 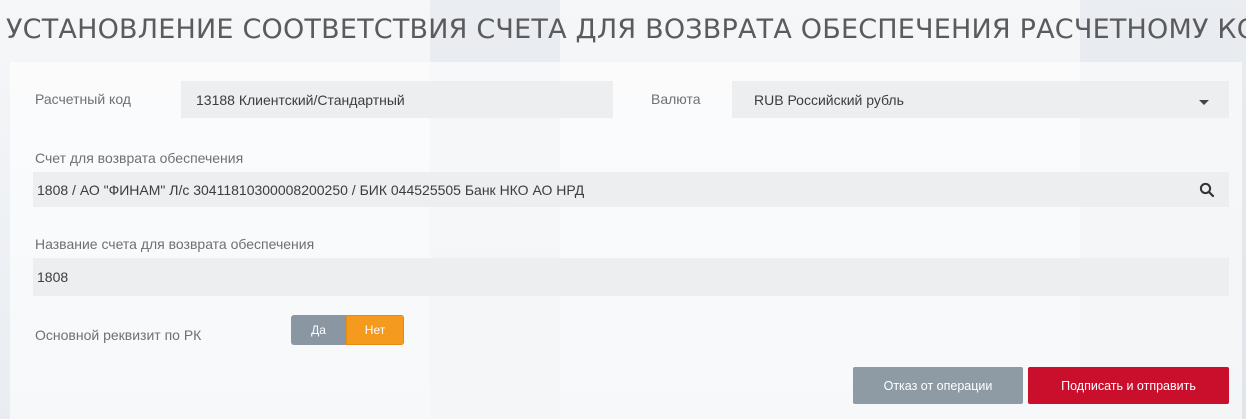 What do you see at coordinates (83, 99) in the screenshot?
I see `settlement-code-label: Расчетный код` at bounding box center [83, 99].